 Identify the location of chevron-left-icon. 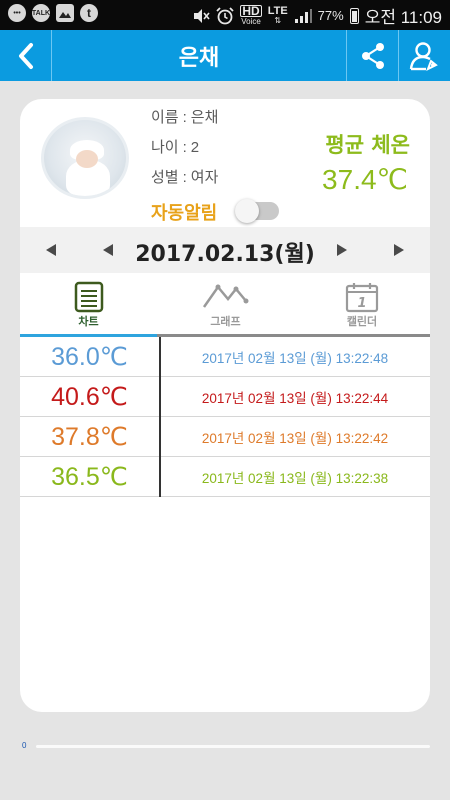
(25, 55).